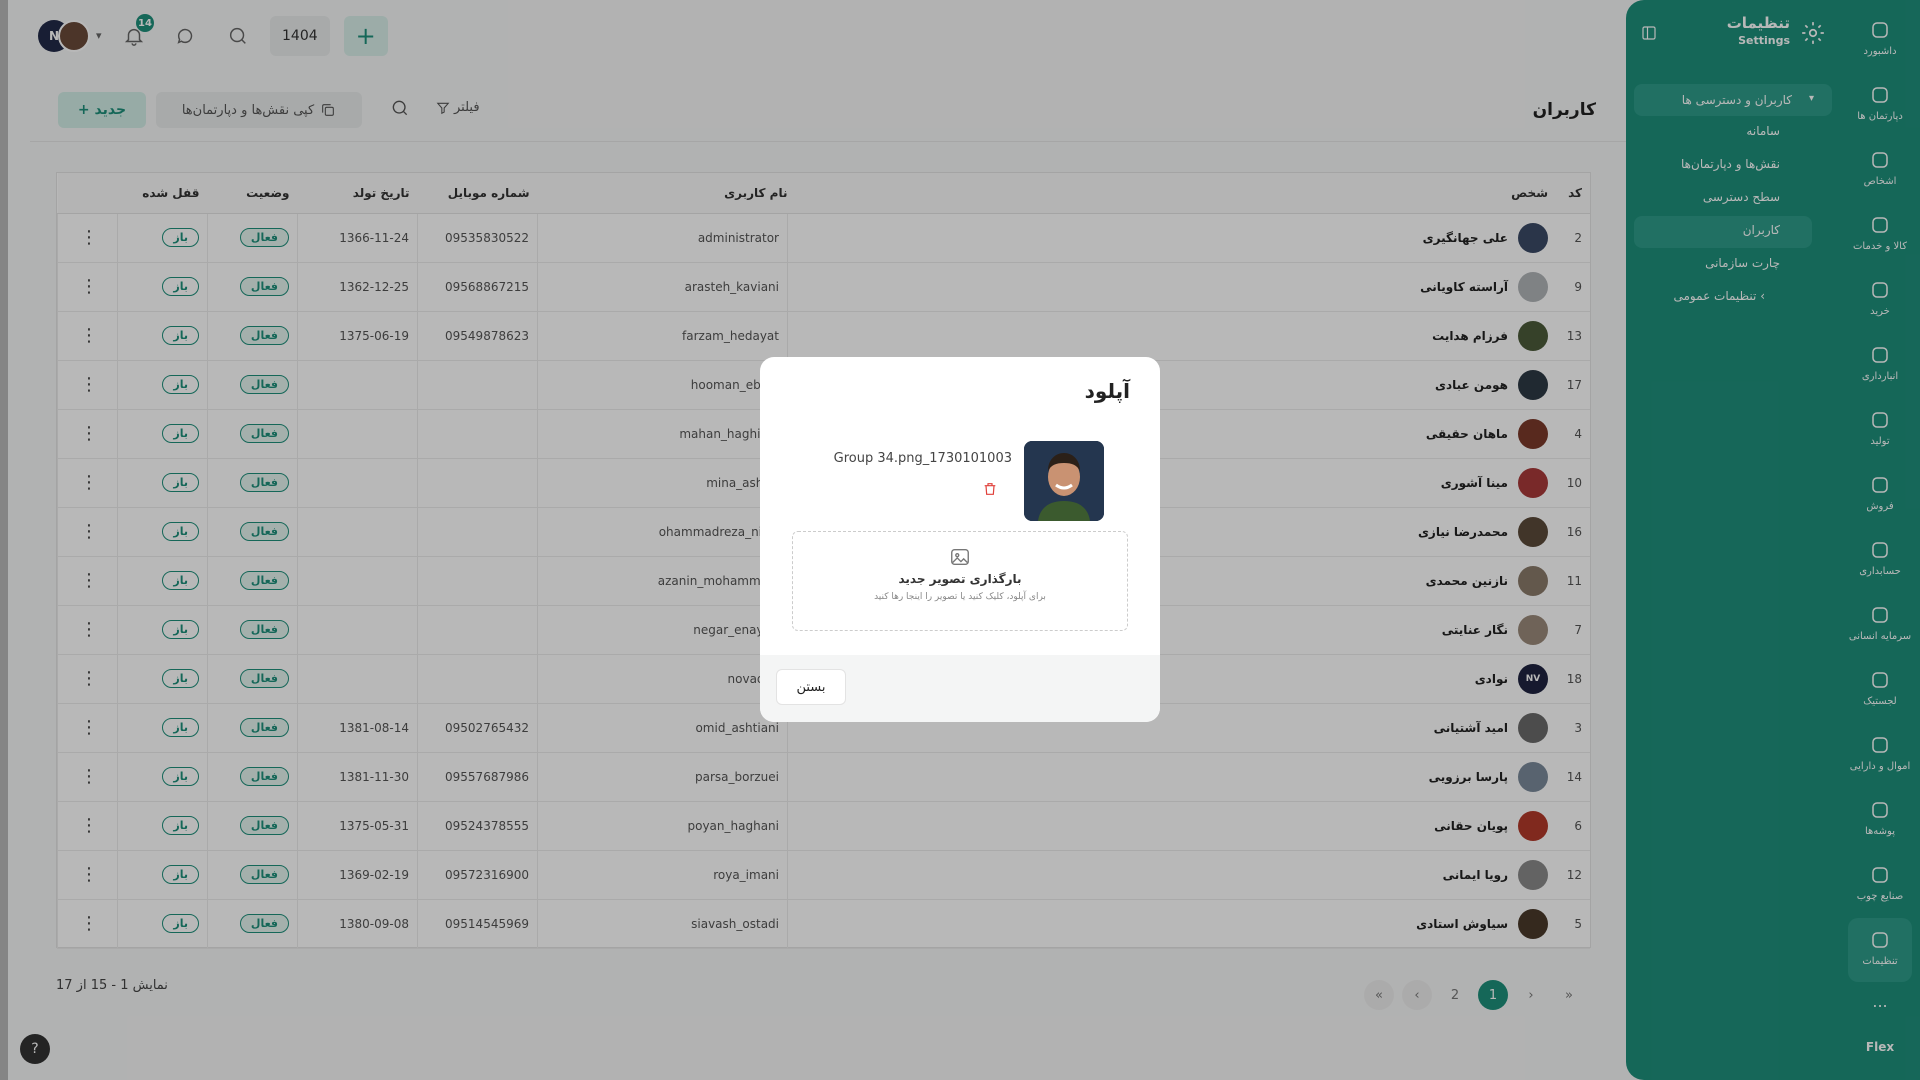 This screenshot has height=1080, width=1920. I want to click on portrait-image, so click(1064, 481).